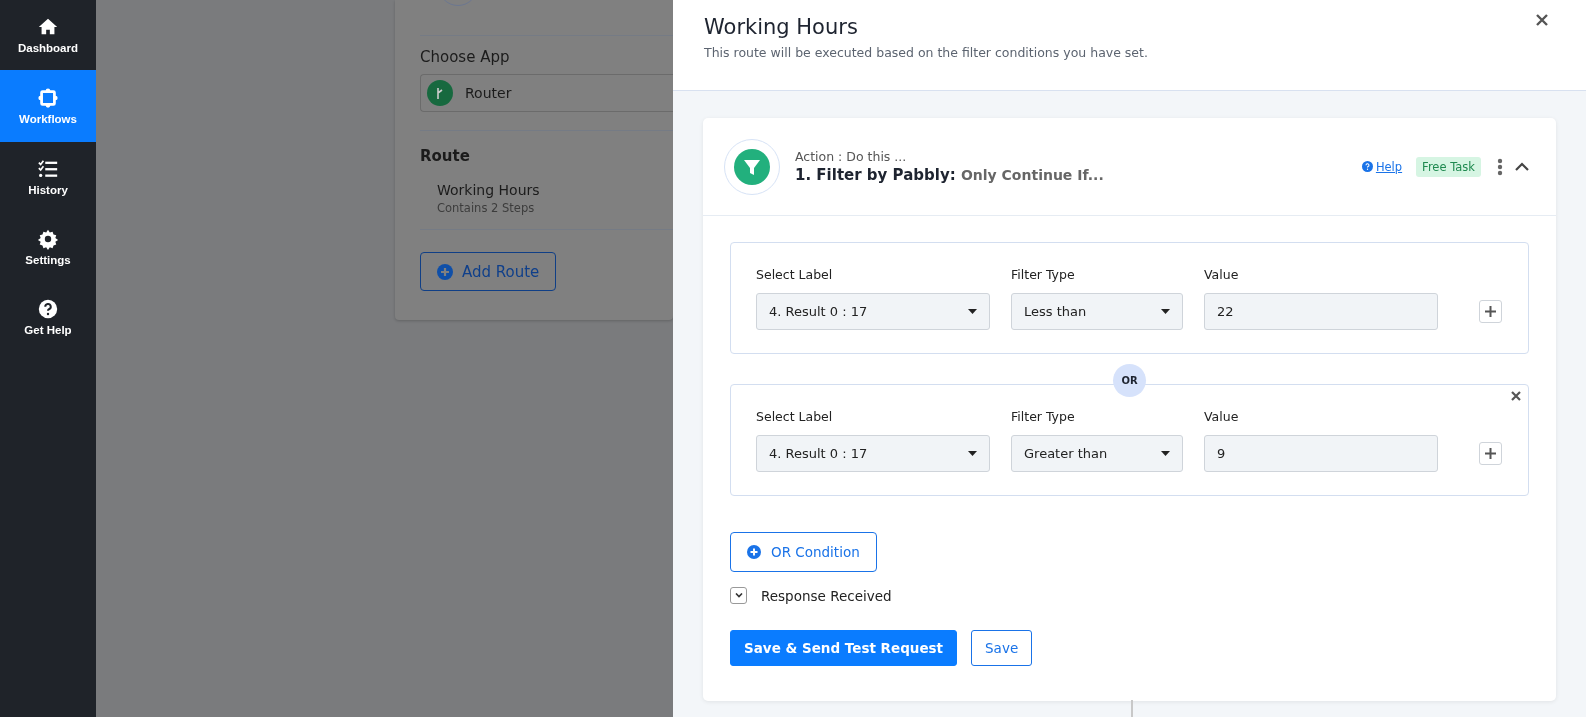 This screenshot has height=717, width=1586. What do you see at coordinates (826, 595) in the screenshot?
I see `section-label: Response Received` at bounding box center [826, 595].